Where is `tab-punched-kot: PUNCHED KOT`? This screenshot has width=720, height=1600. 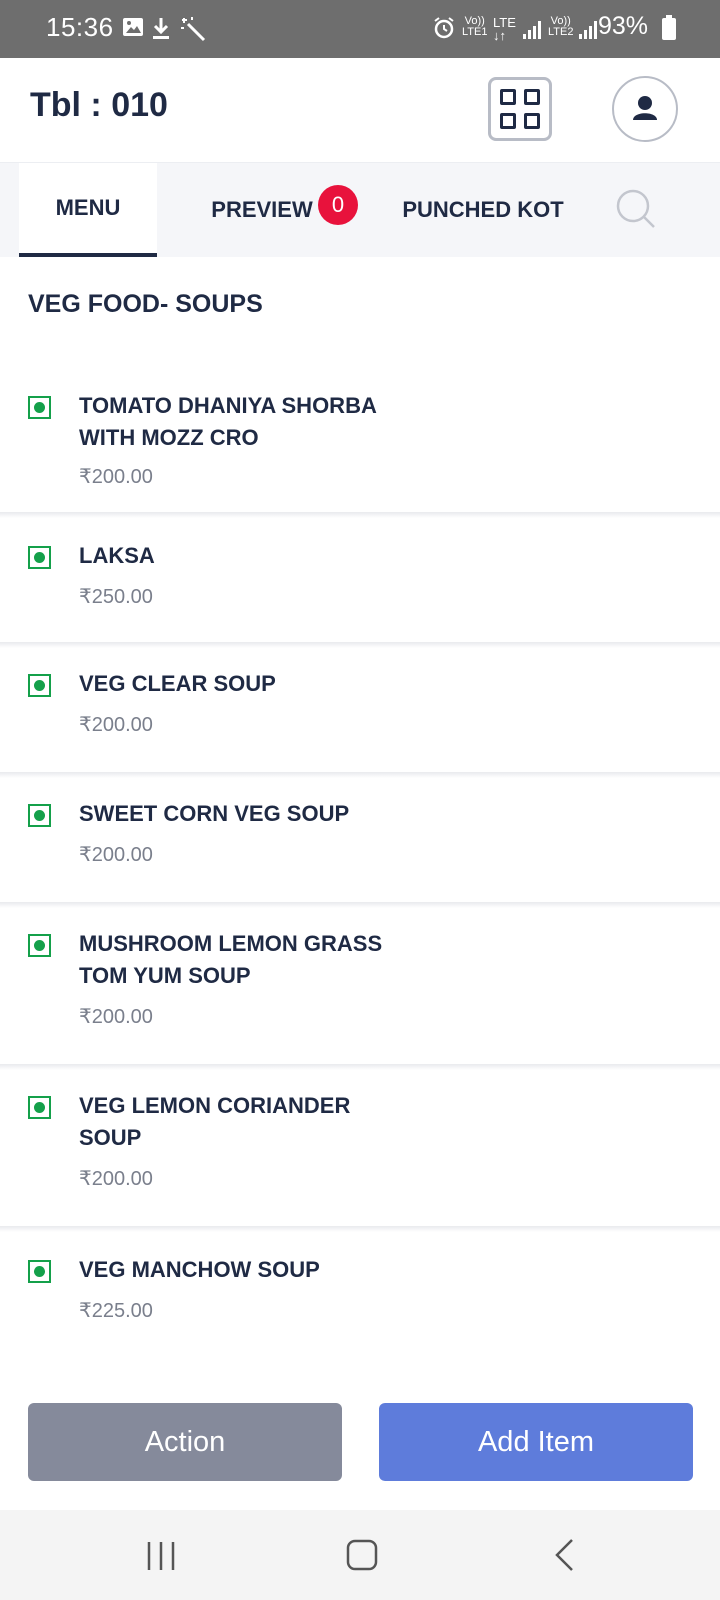 tab-punched-kot: PUNCHED KOT is located at coordinates (483, 210).